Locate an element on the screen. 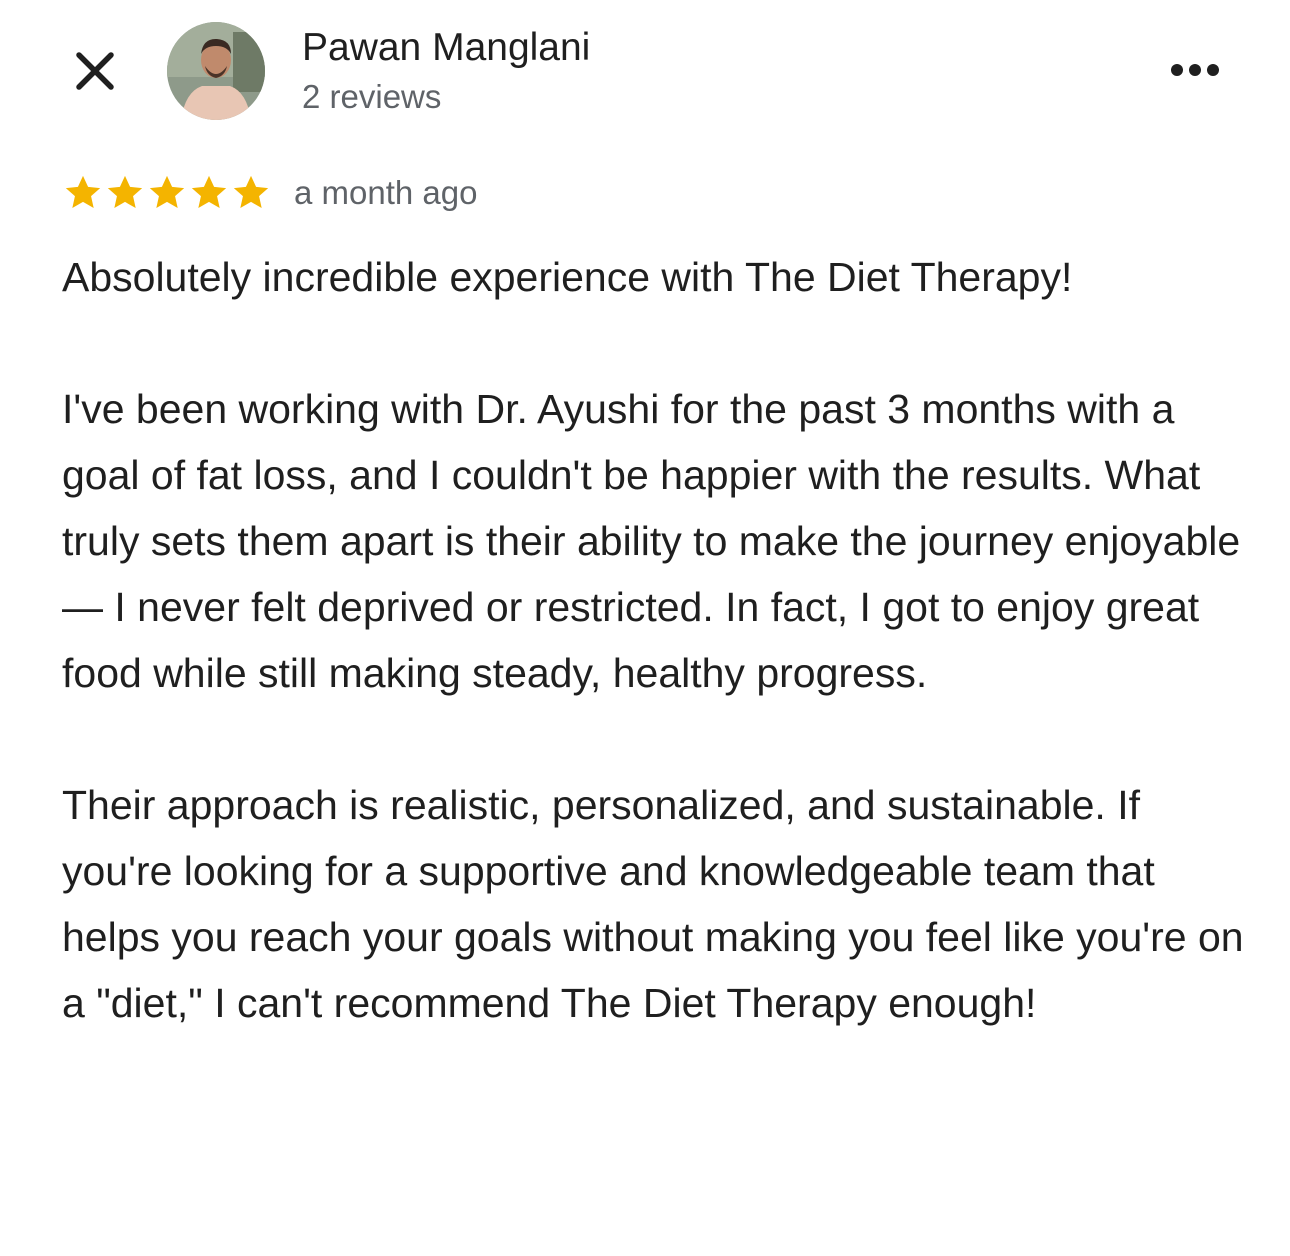  author-name: Pawan Manglani is located at coordinates (446, 48).